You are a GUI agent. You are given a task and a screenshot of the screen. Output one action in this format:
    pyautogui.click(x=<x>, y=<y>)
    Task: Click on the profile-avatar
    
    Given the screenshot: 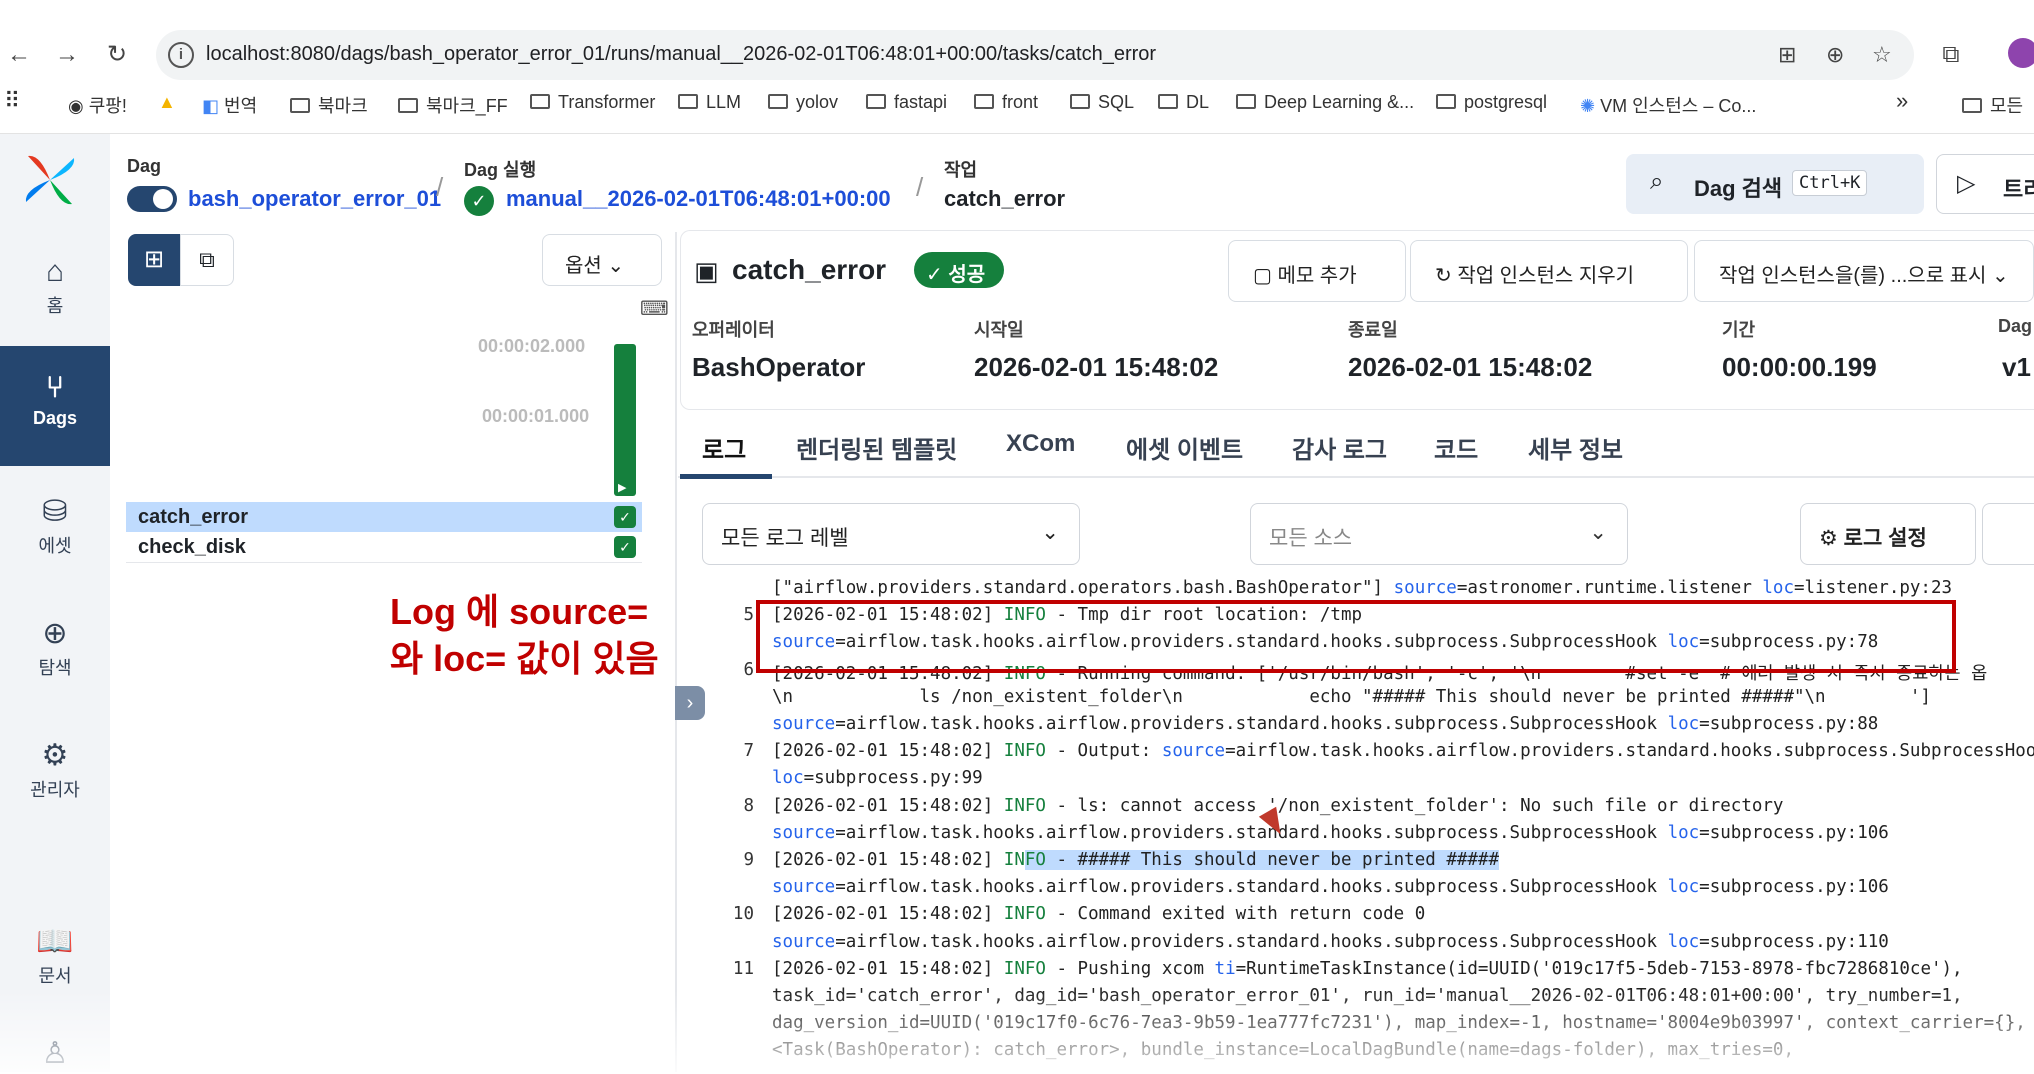 What is the action you would take?
    pyautogui.click(x=2021, y=53)
    